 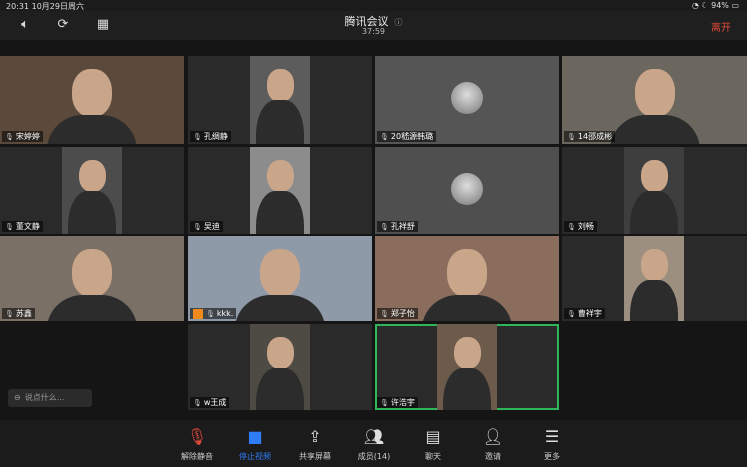 What do you see at coordinates (402, 313) in the screenshot?
I see `participant-name: 郑子怡` at bounding box center [402, 313].